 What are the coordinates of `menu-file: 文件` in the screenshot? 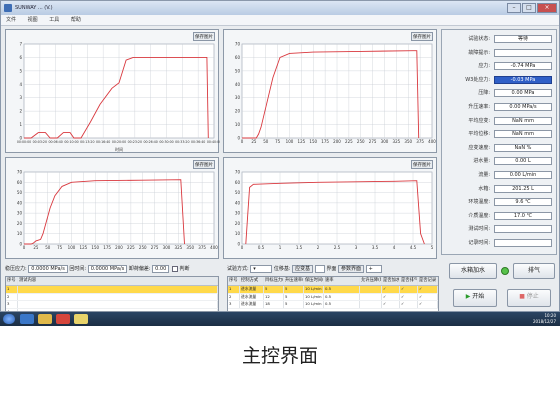 It's located at (11, 20).